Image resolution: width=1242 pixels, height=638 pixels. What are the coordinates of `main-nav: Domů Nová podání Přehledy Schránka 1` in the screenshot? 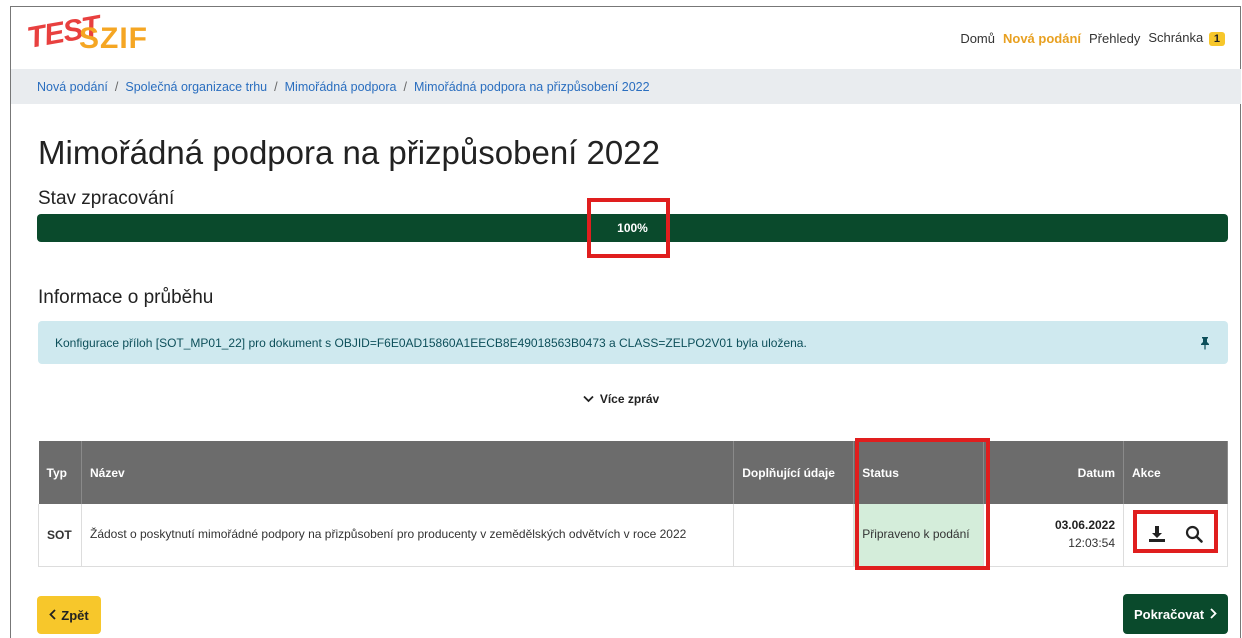 It's located at (1092, 38).